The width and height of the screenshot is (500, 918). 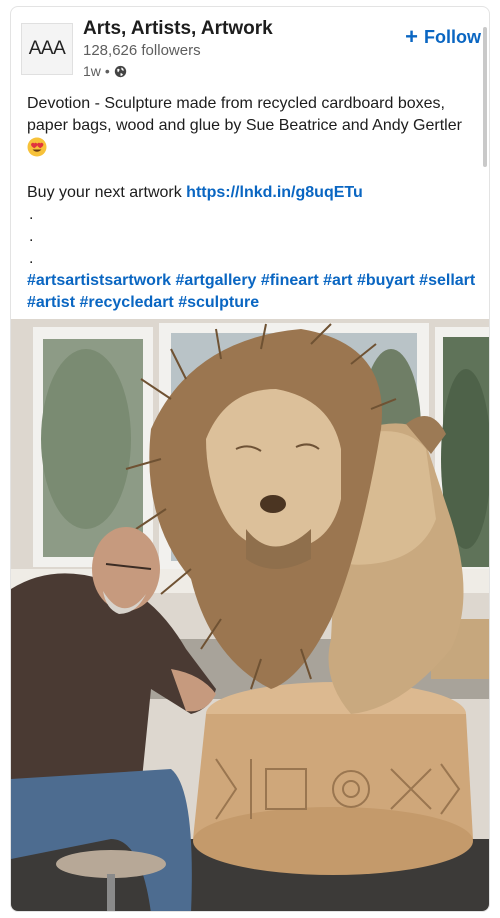 I want to click on author-logo: AAA, so click(x=47, y=49).